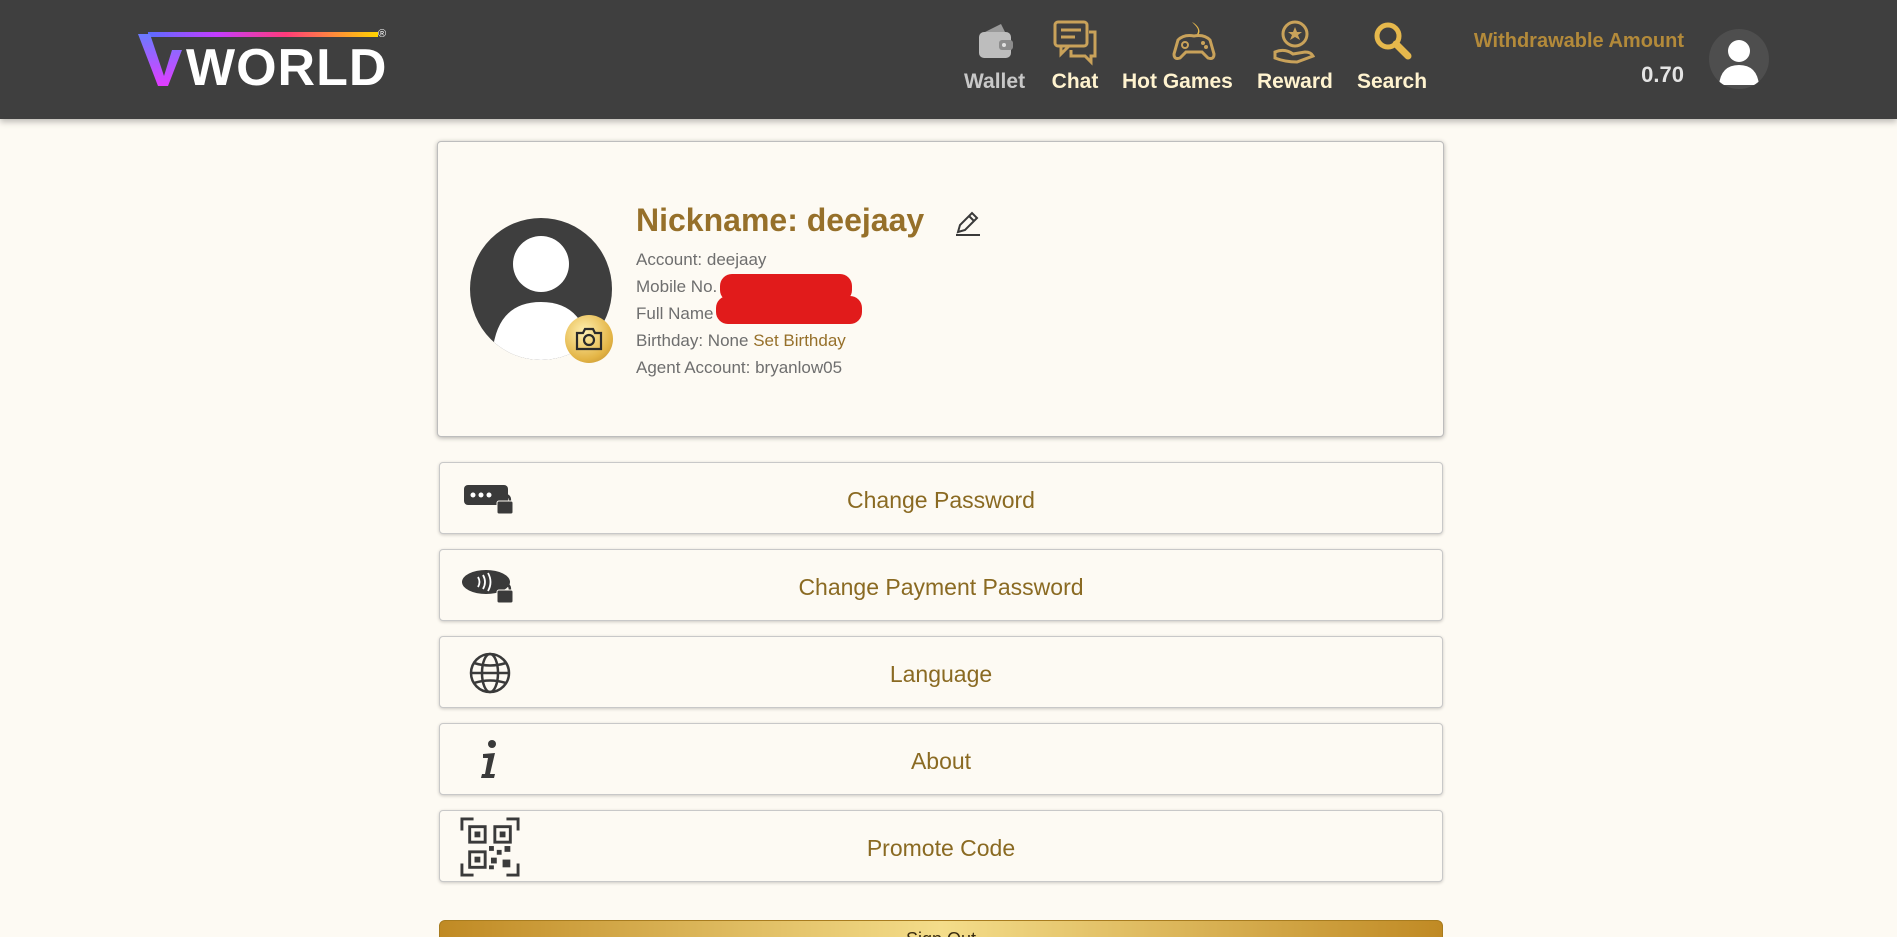 The height and width of the screenshot is (937, 1897). I want to click on nav-reward: Reward, so click(1295, 58).